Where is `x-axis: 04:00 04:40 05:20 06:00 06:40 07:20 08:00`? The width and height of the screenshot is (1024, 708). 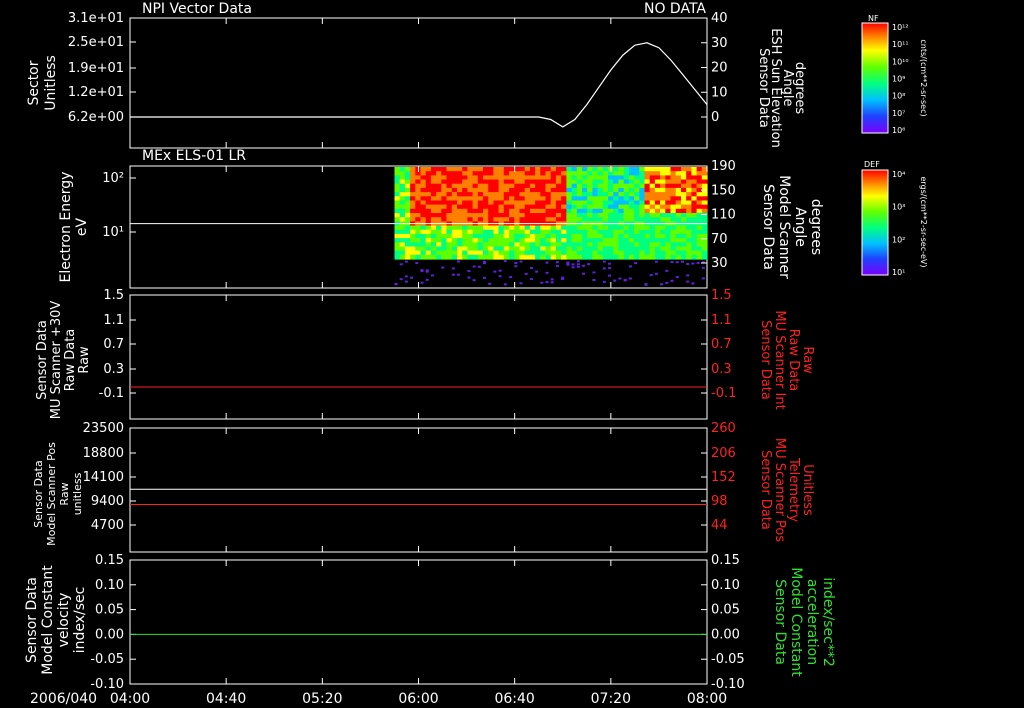
x-axis: 04:00 04:40 05:20 06:00 06:40 07:20 08:00 is located at coordinates (418, 699).